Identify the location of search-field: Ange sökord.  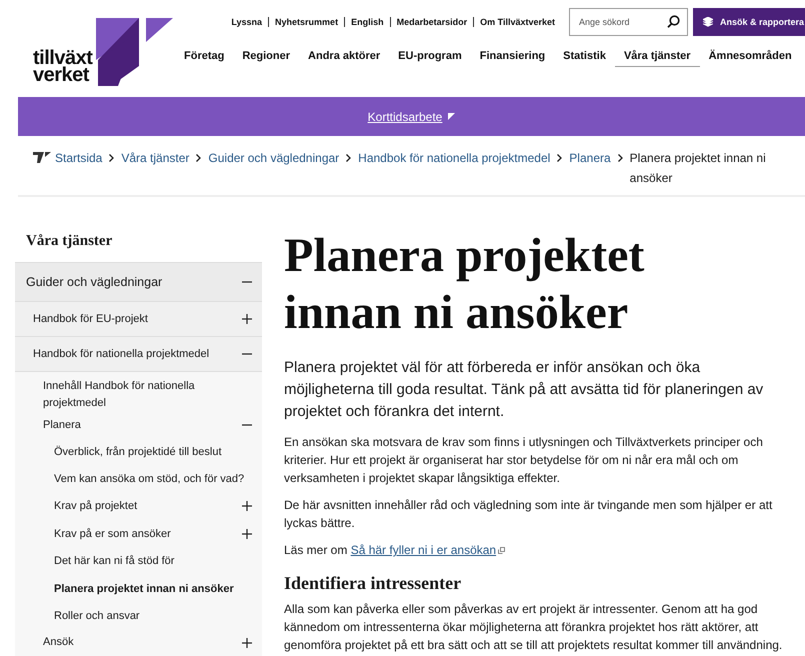
(628, 22).